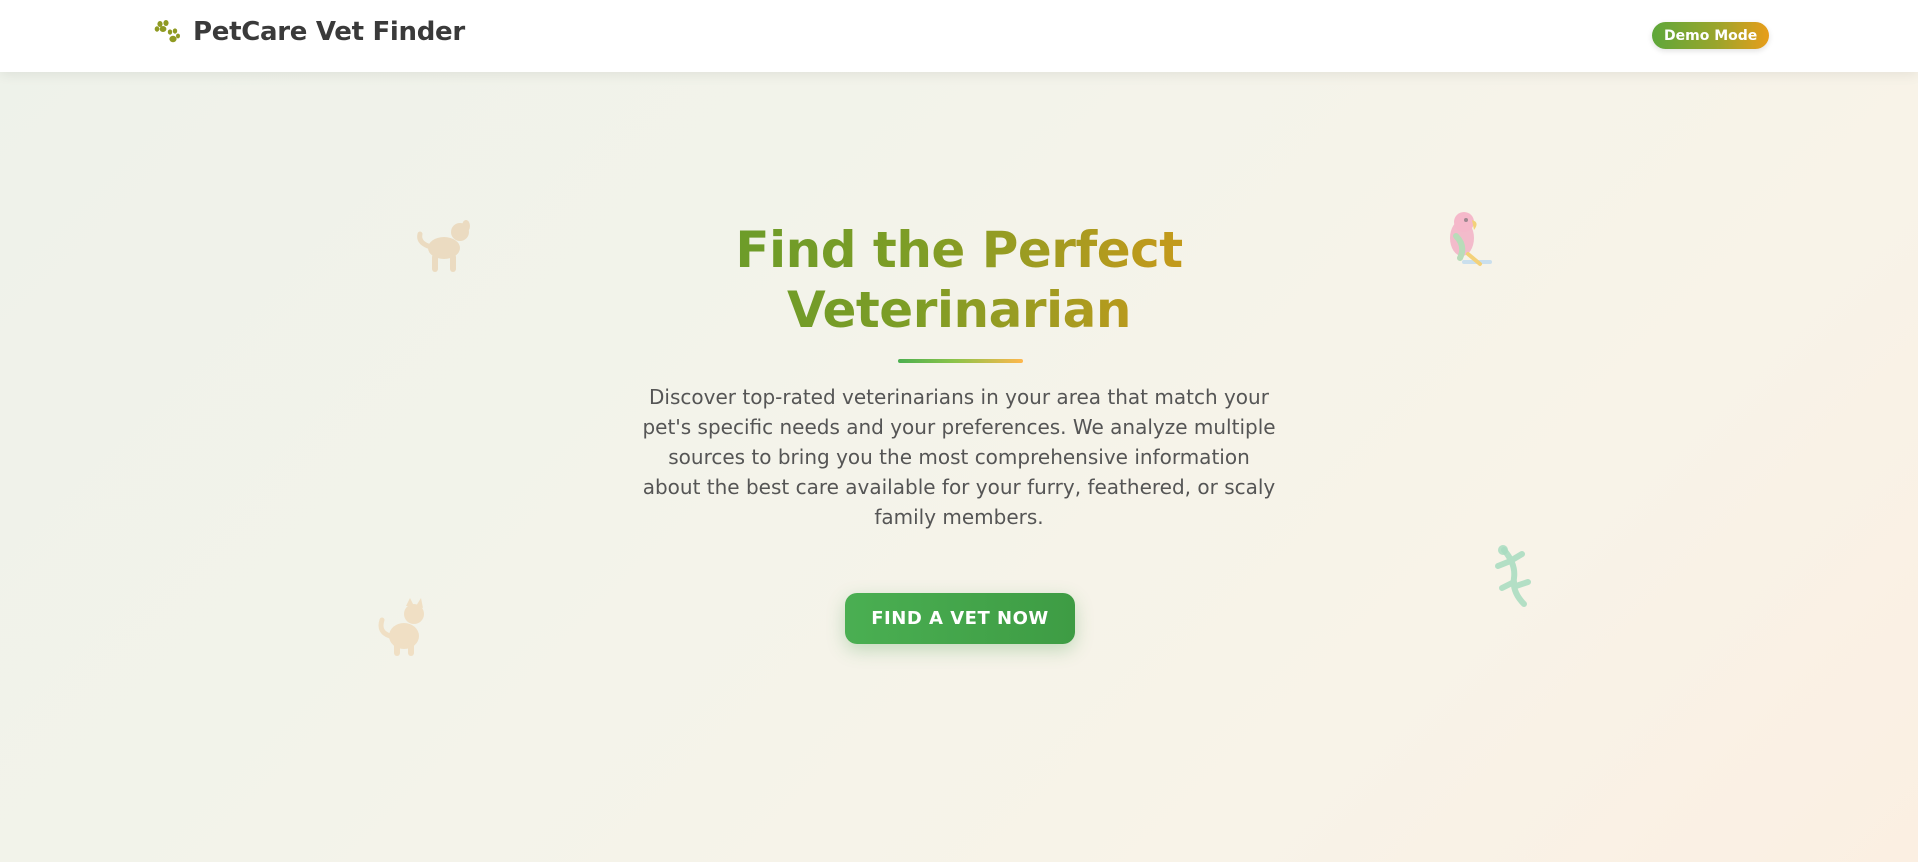  Describe the element at coordinates (329, 32) in the screenshot. I see `brand-title: PetCare Vet Finder` at that location.